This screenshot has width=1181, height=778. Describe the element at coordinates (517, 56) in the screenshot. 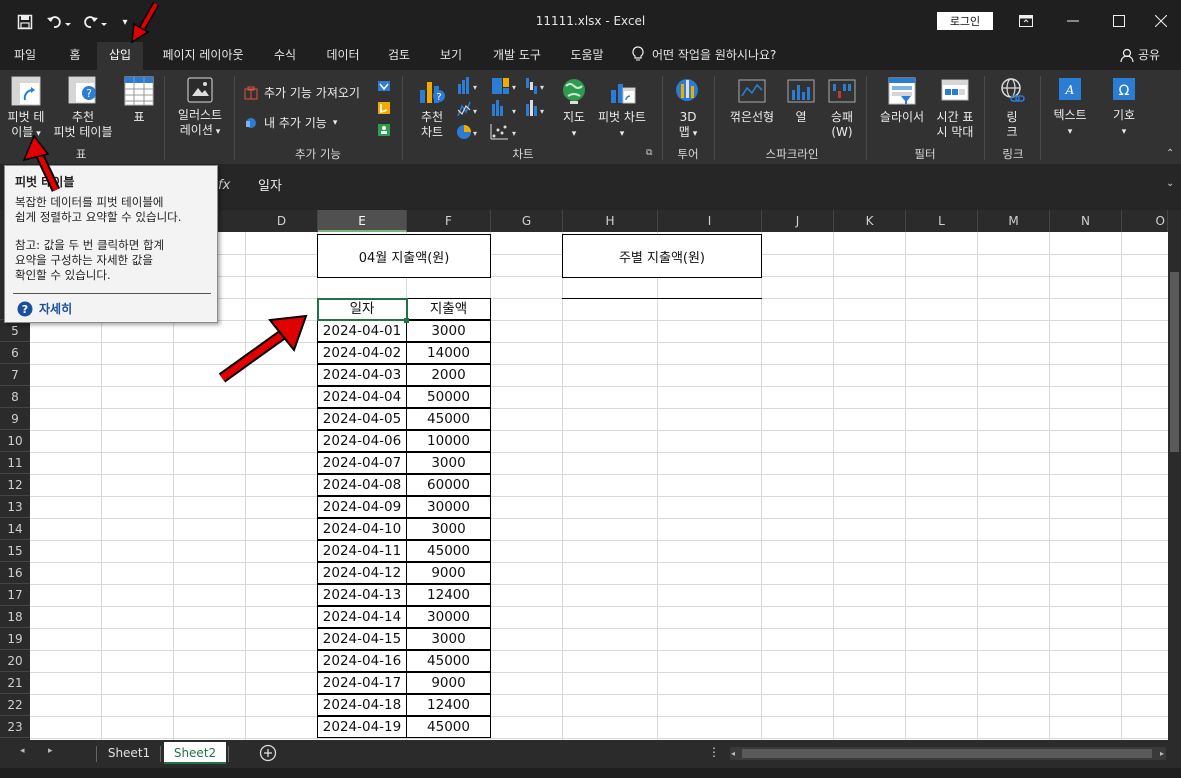

I see `tab-developer: 개발 도구` at that location.